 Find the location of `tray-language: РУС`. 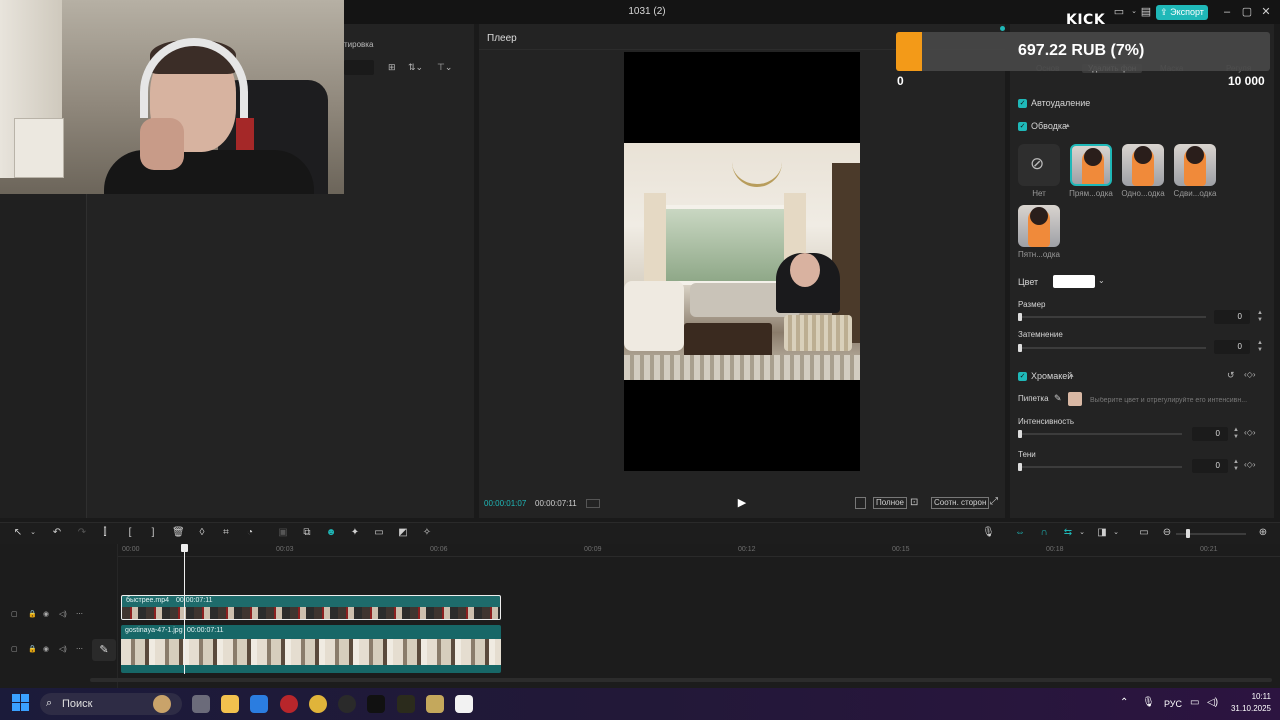

tray-language: РУС is located at coordinates (1173, 704).